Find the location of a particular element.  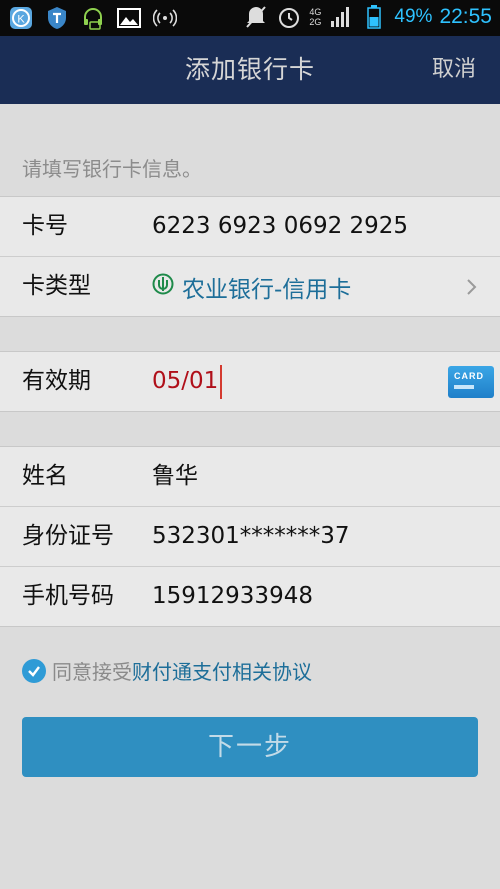

card-type-value: 农业银行-信用卡 is located at coordinates (251, 286).